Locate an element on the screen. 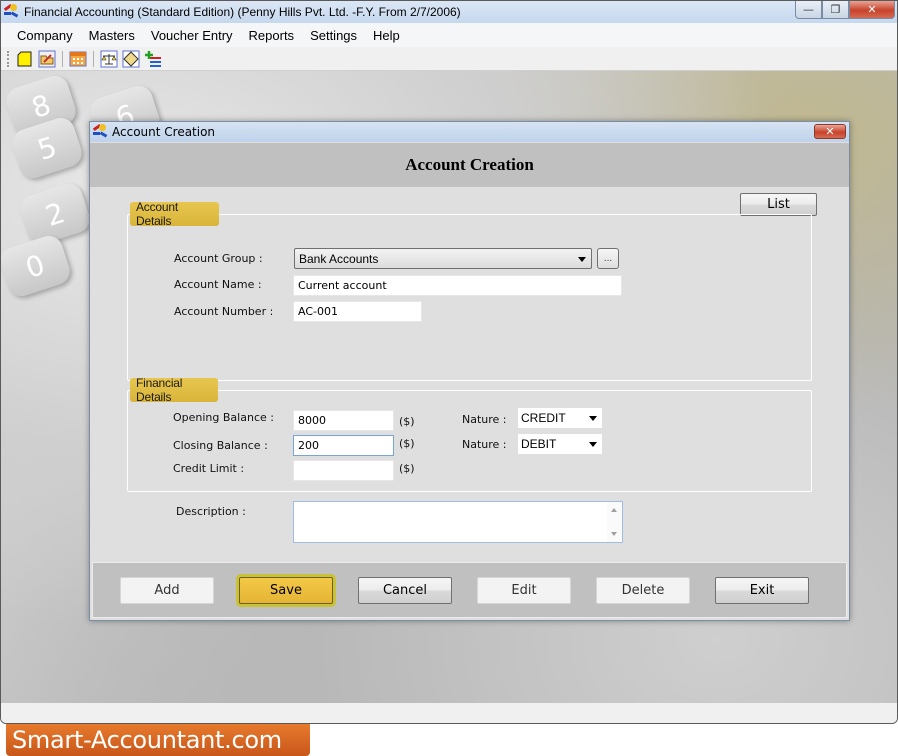  minimize-button: — is located at coordinates (808, 10).